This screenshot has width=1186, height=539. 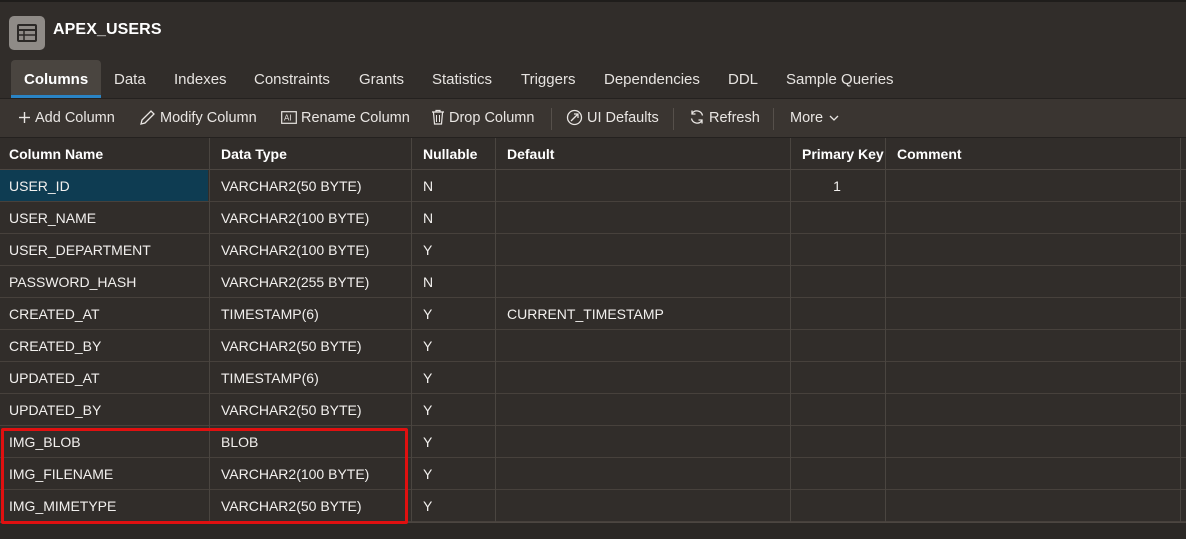 What do you see at coordinates (381, 79) in the screenshot?
I see `tab-grants: Grants` at bounding box center [381, 79].